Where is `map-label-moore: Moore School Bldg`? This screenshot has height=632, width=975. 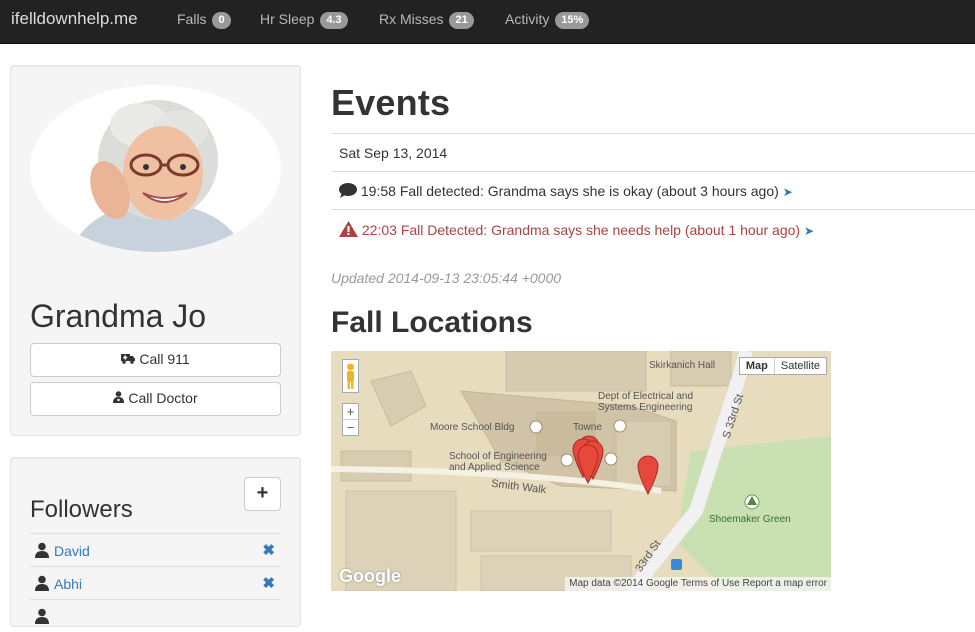
map-label-moore: Moore School Bldg is located at coordinates (472, 427).